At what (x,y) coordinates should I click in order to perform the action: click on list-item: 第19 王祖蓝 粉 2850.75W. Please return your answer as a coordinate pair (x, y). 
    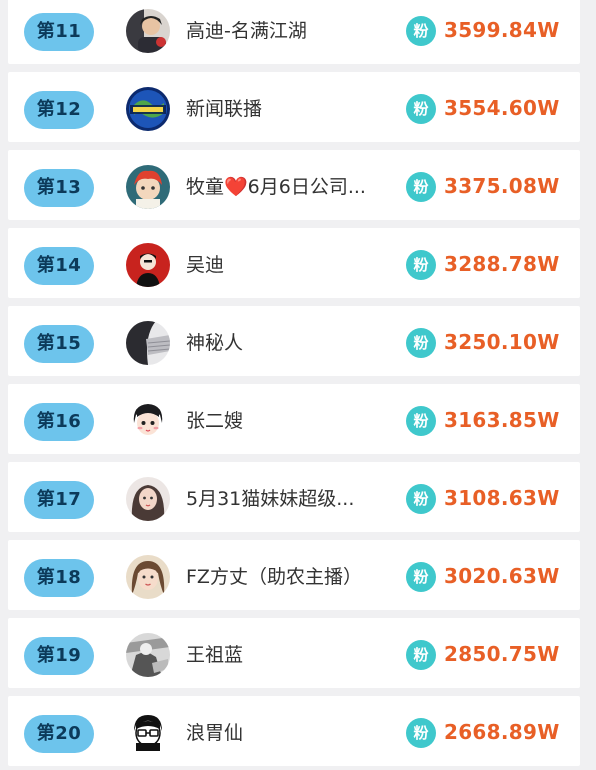
    Looking at the image, I should click on (294, 653).